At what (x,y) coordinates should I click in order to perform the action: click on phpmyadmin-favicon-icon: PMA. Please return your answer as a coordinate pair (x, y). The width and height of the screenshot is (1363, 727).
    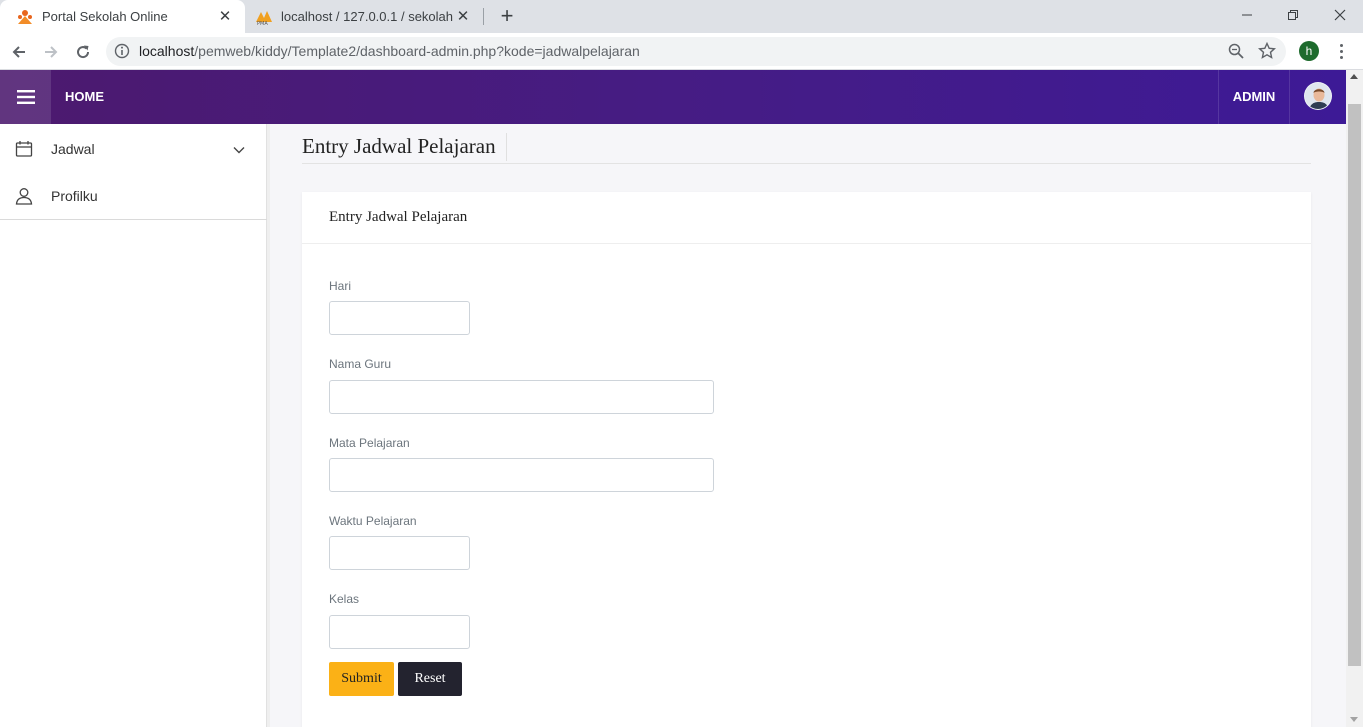
    Looking at the image, I should click on (264, 17).